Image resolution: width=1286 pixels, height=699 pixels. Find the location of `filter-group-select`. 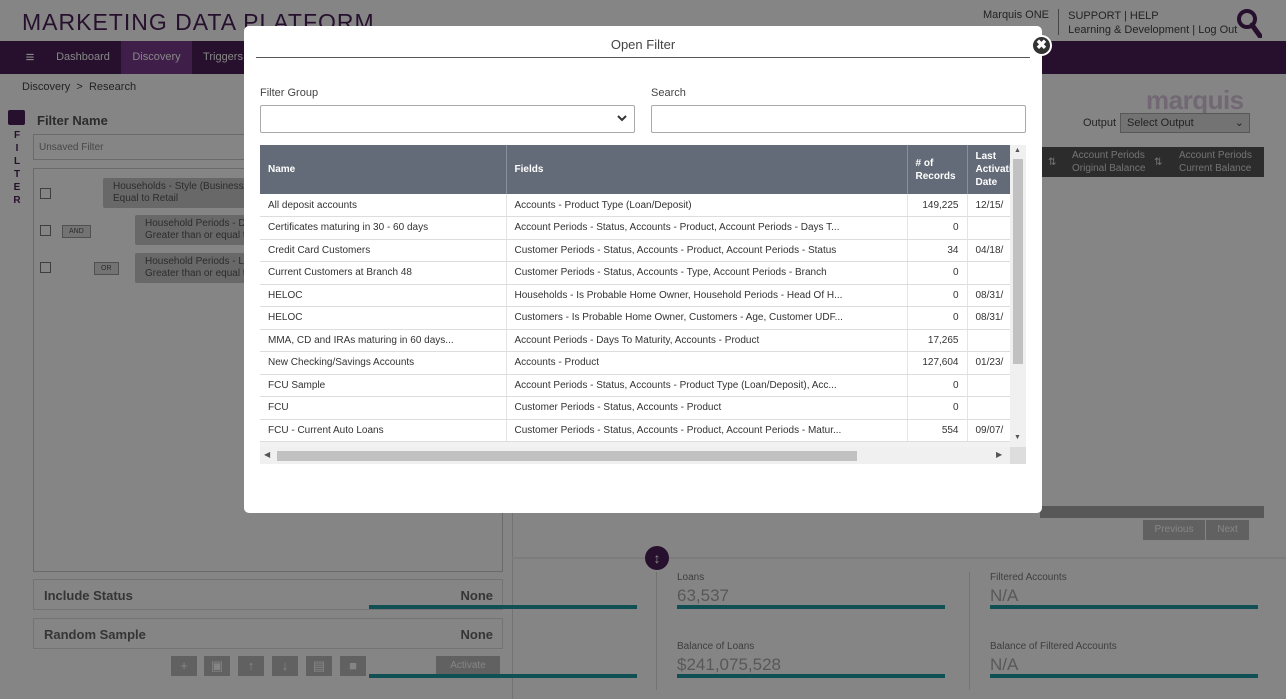

filter-group-select is located at coordinates (447, 119).